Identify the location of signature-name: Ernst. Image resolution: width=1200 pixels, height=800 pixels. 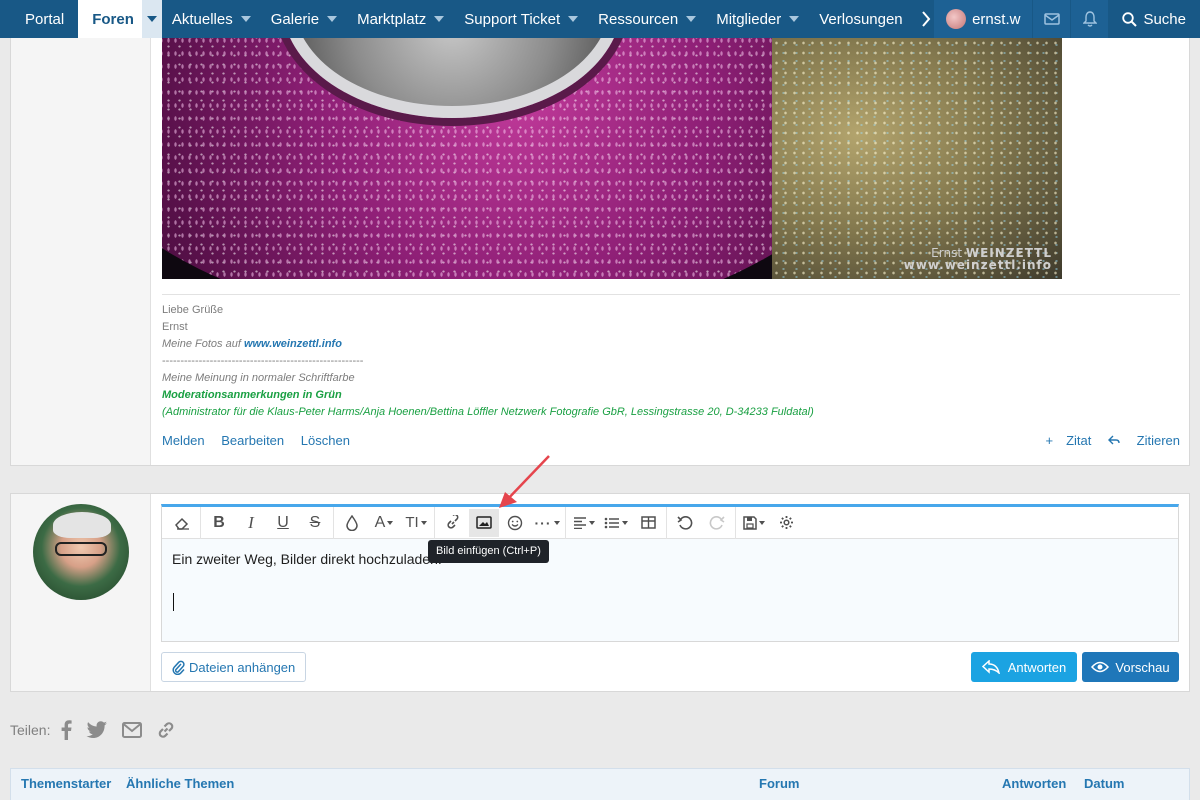
(175, 327).